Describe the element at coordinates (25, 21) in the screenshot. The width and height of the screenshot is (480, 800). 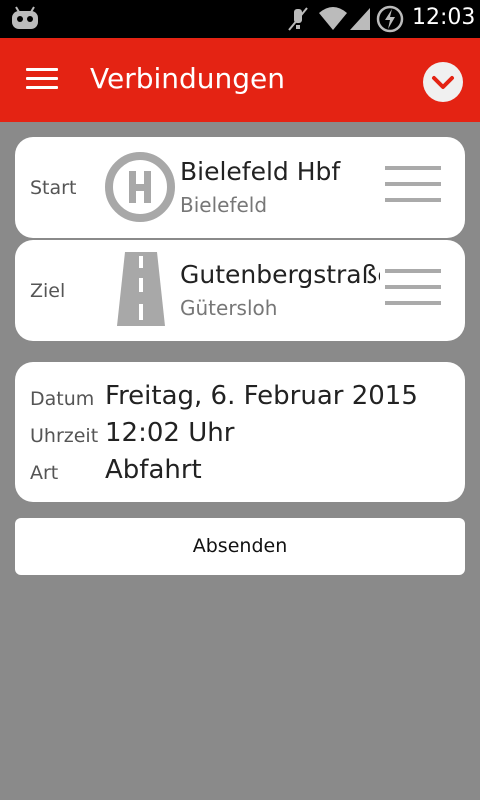
I see `cyanogenmod-icon` at that location.